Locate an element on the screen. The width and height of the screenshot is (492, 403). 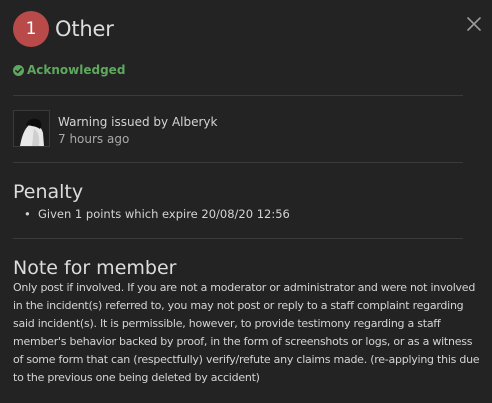
avatar is located at coordinates (31, 128).